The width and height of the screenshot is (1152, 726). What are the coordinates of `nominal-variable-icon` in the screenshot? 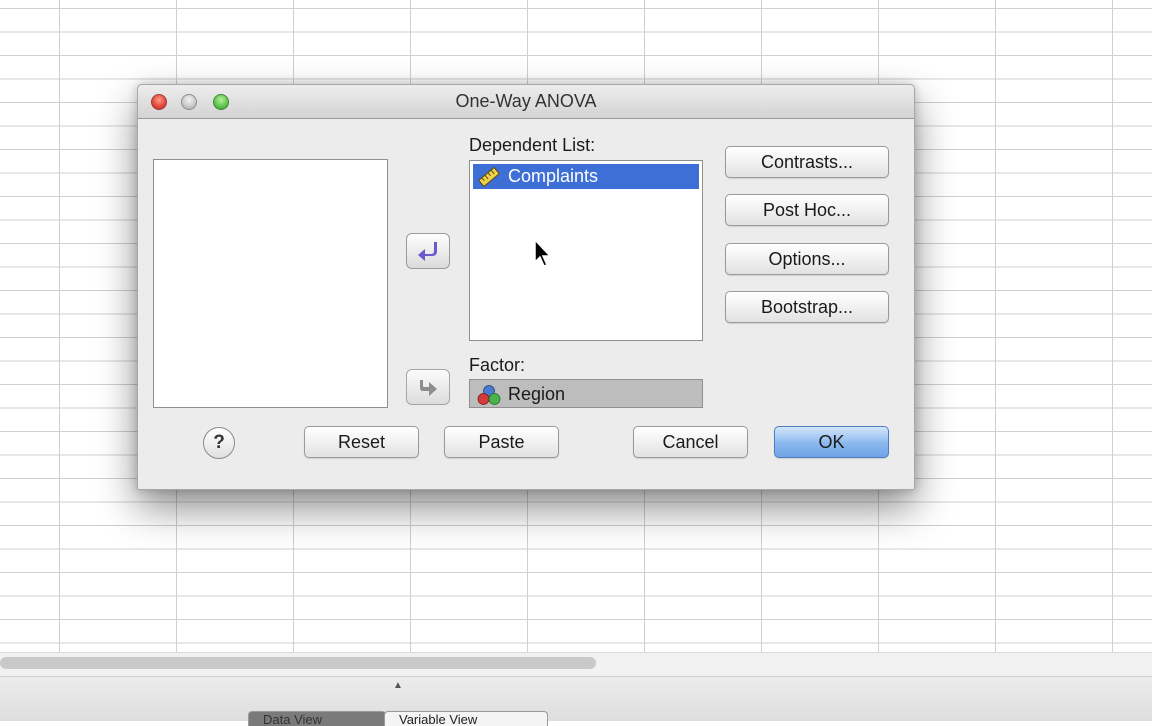 It's located at (489, 395).